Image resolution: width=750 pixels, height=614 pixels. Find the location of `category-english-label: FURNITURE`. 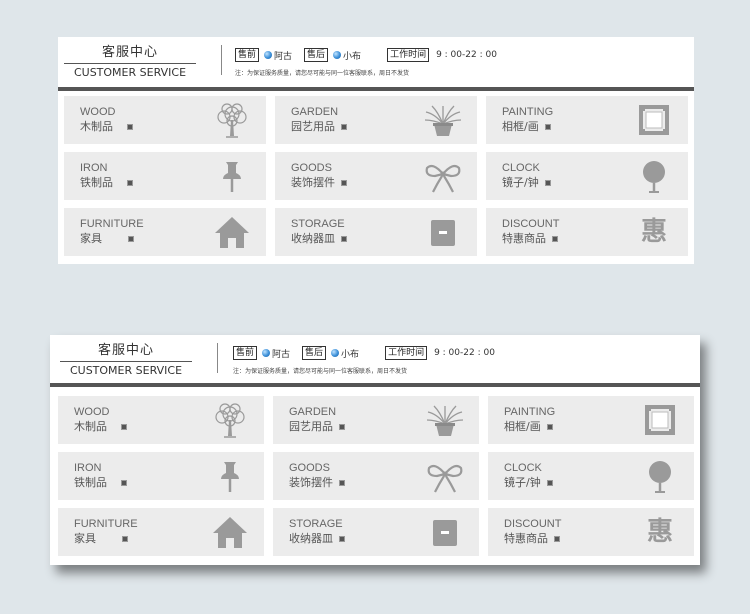

category-english-label: FURNITURE is located at coordinates (112, 224).